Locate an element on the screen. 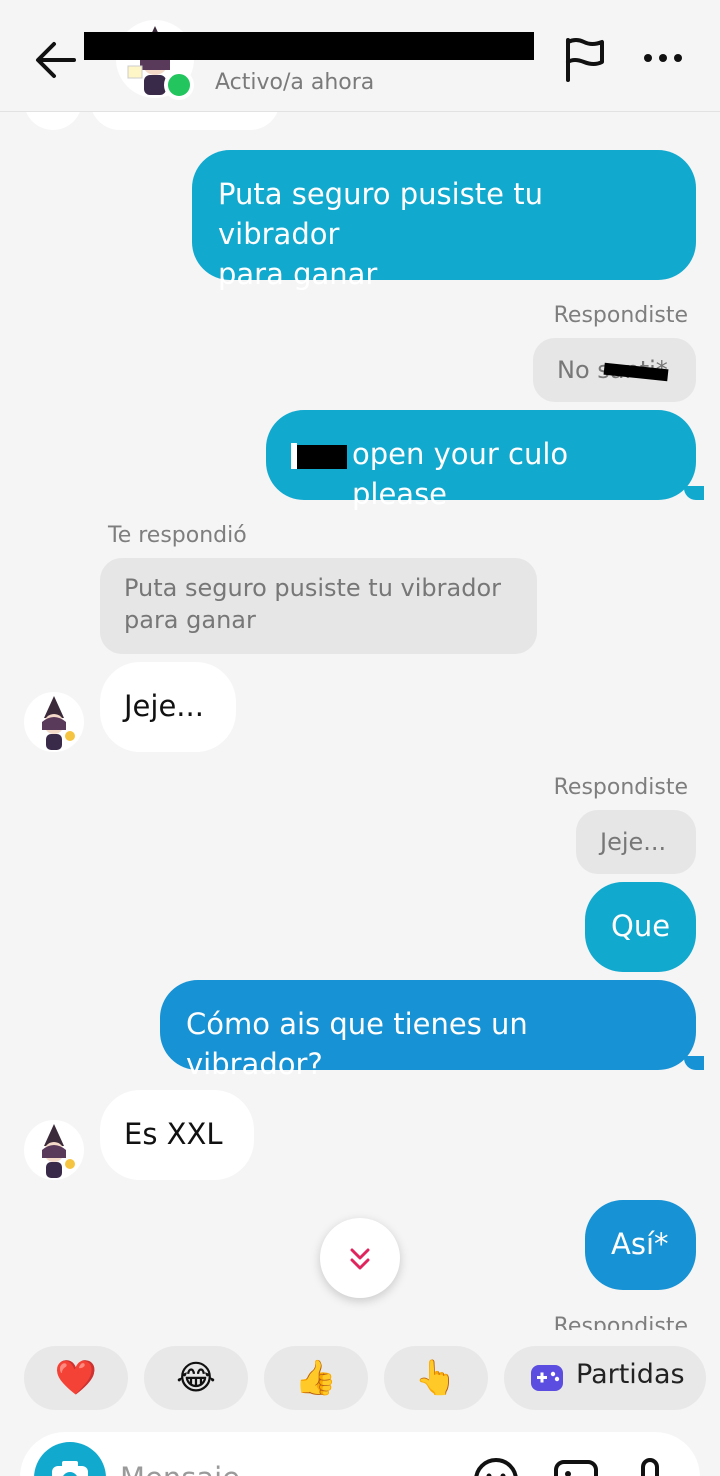  heart-reaction-button: ❤️ is located at coordinates (76, 1378).